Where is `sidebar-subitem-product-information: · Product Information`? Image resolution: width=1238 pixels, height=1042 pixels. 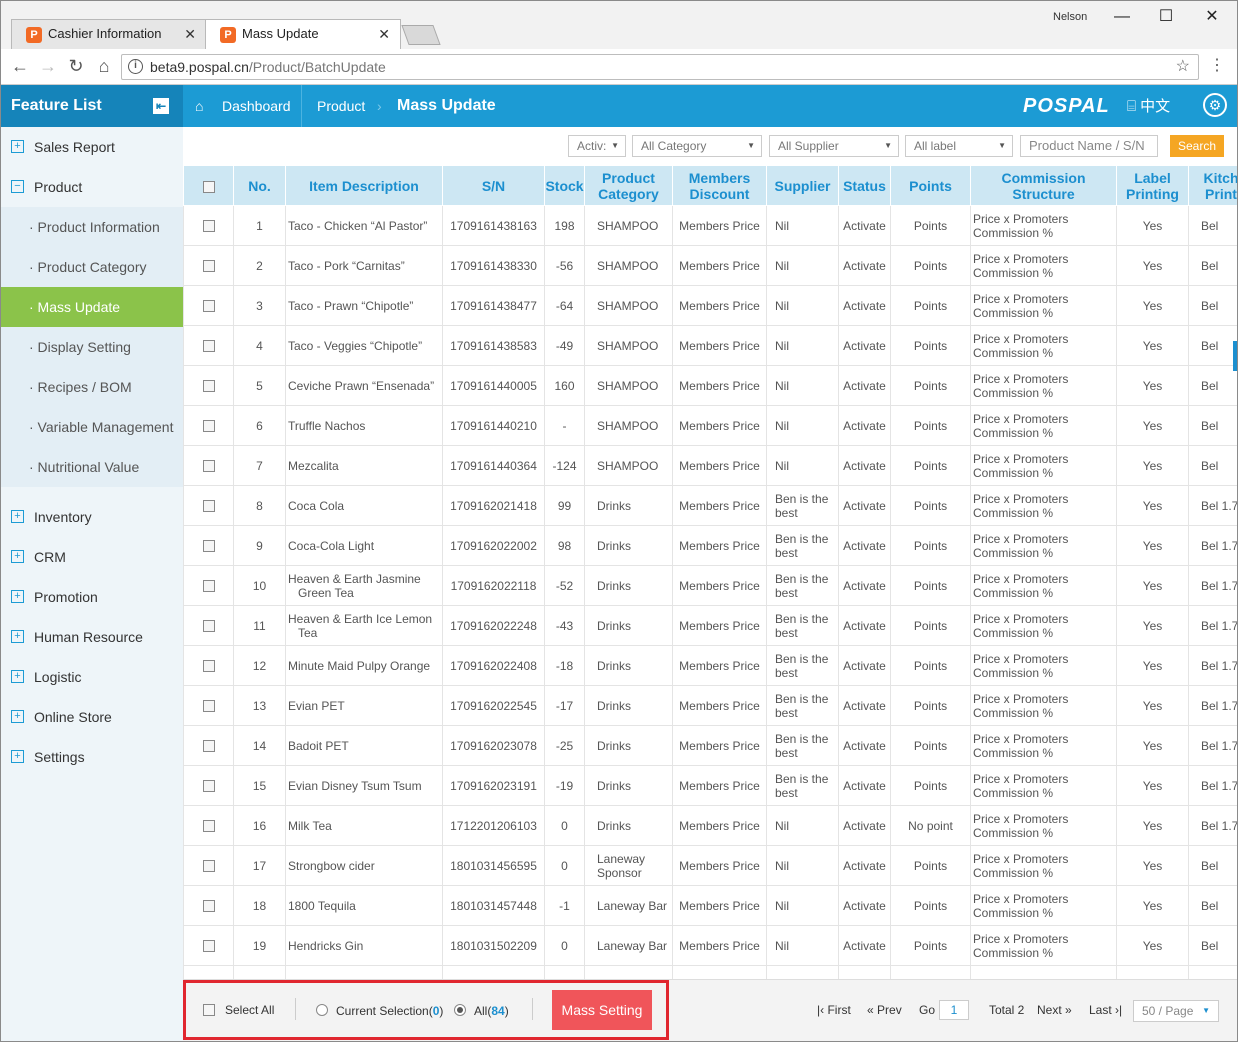 sidebar-subitem-product-information: · Product Information is located at coordinates (92, 227).